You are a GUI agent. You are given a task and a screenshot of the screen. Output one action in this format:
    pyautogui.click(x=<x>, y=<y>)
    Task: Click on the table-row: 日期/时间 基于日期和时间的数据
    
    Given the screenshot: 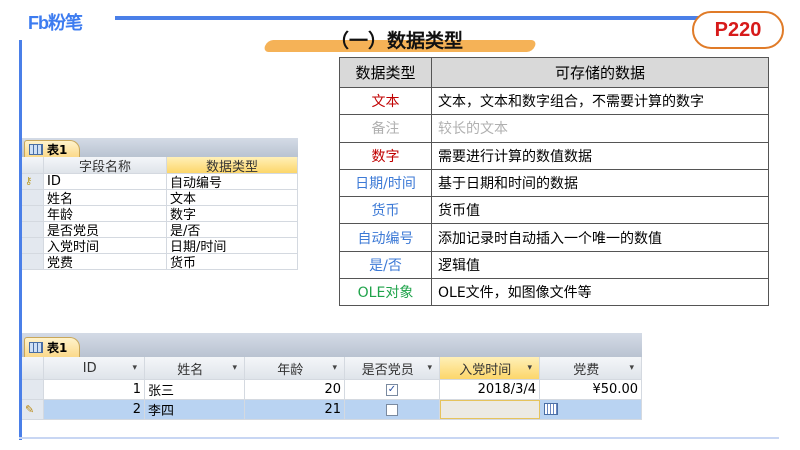 What is the action you would take?
    pyautogui.click(x=554, y=183)
    